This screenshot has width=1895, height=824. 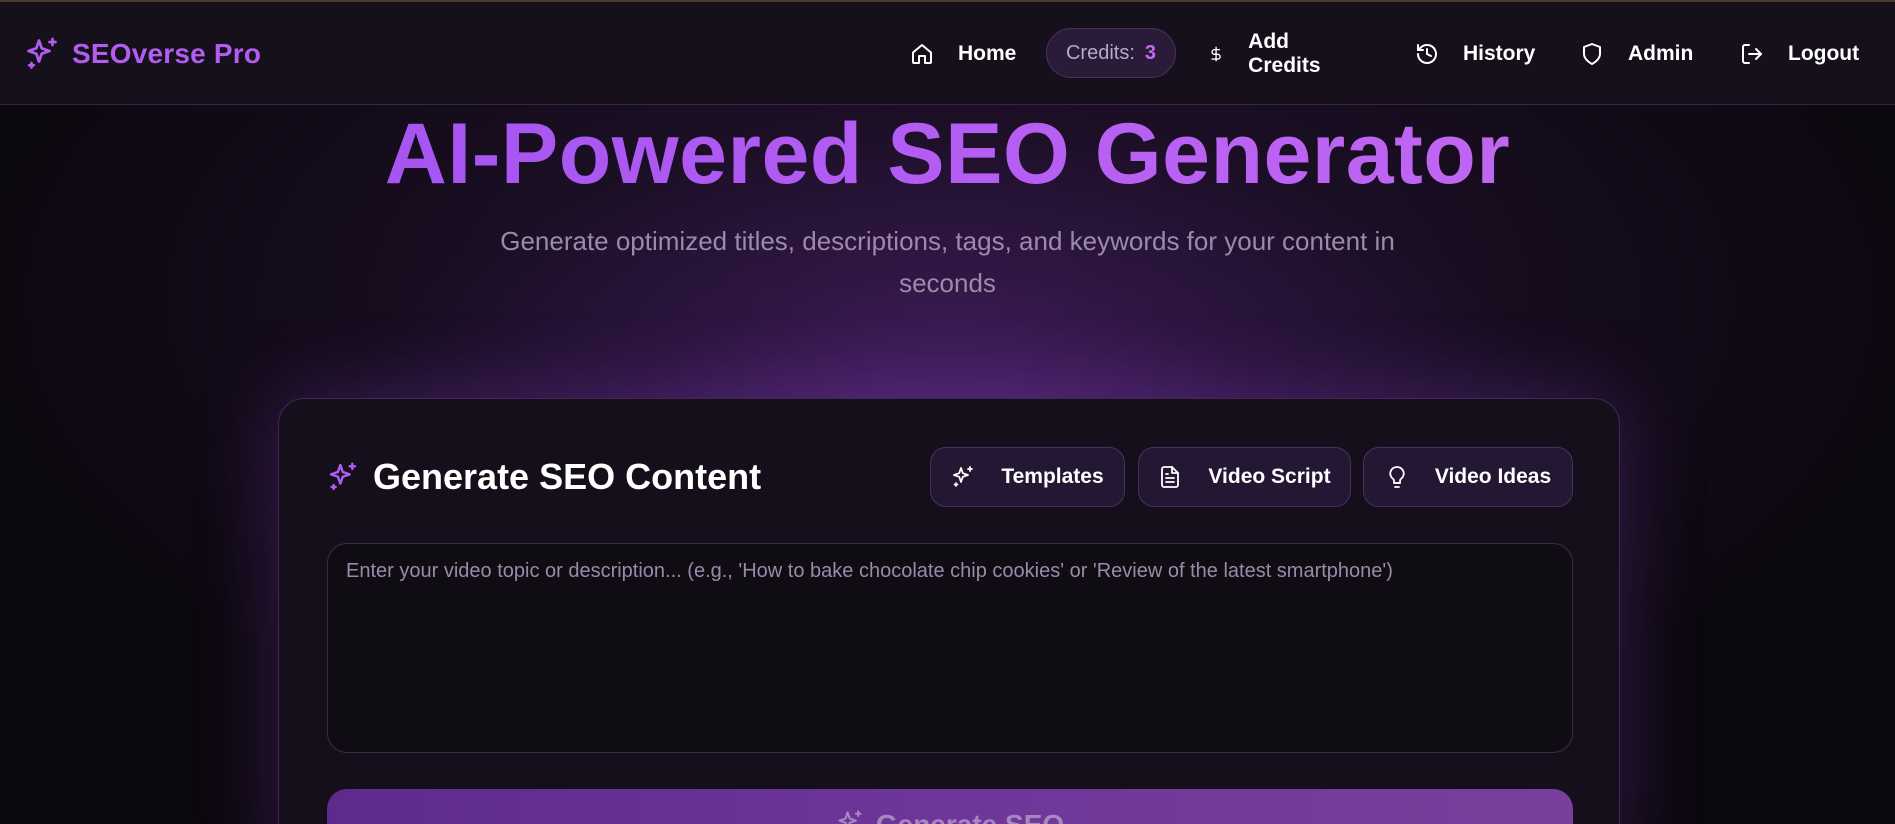 I want to click on page-title: AI-Powered SEO Generator, so click(x=947, y=154).